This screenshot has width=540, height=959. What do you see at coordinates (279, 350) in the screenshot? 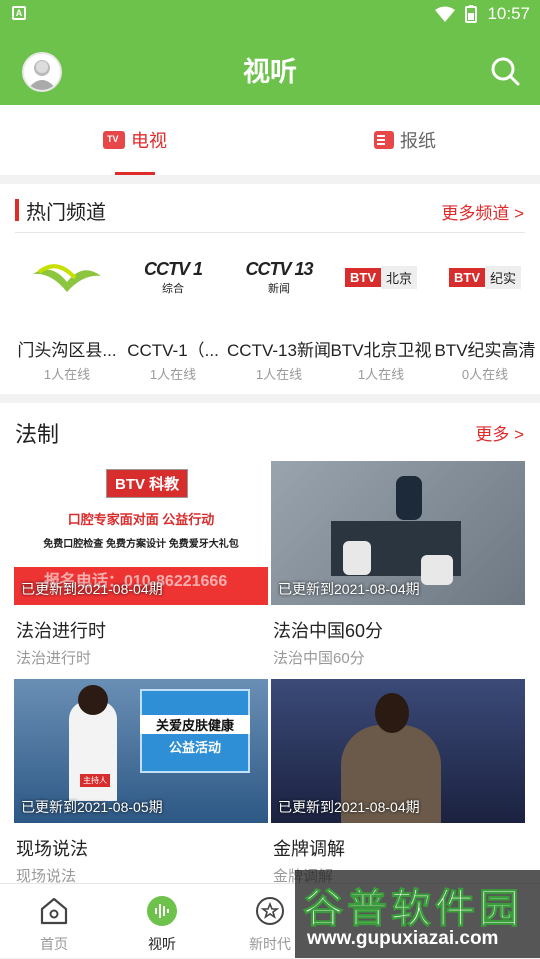
I see `channel-name: CCTV-13新闻` at bounding box center [279, 350].